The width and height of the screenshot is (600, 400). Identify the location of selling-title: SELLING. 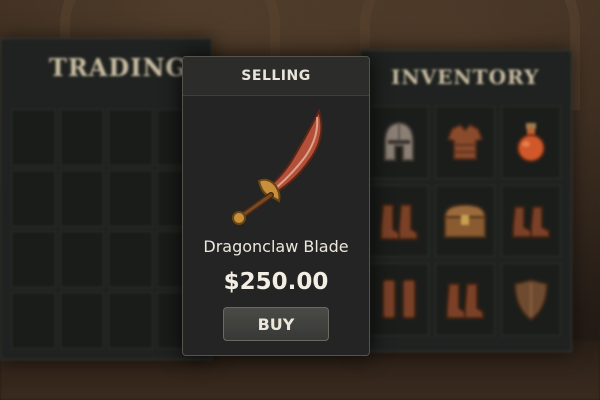
(276, 76).